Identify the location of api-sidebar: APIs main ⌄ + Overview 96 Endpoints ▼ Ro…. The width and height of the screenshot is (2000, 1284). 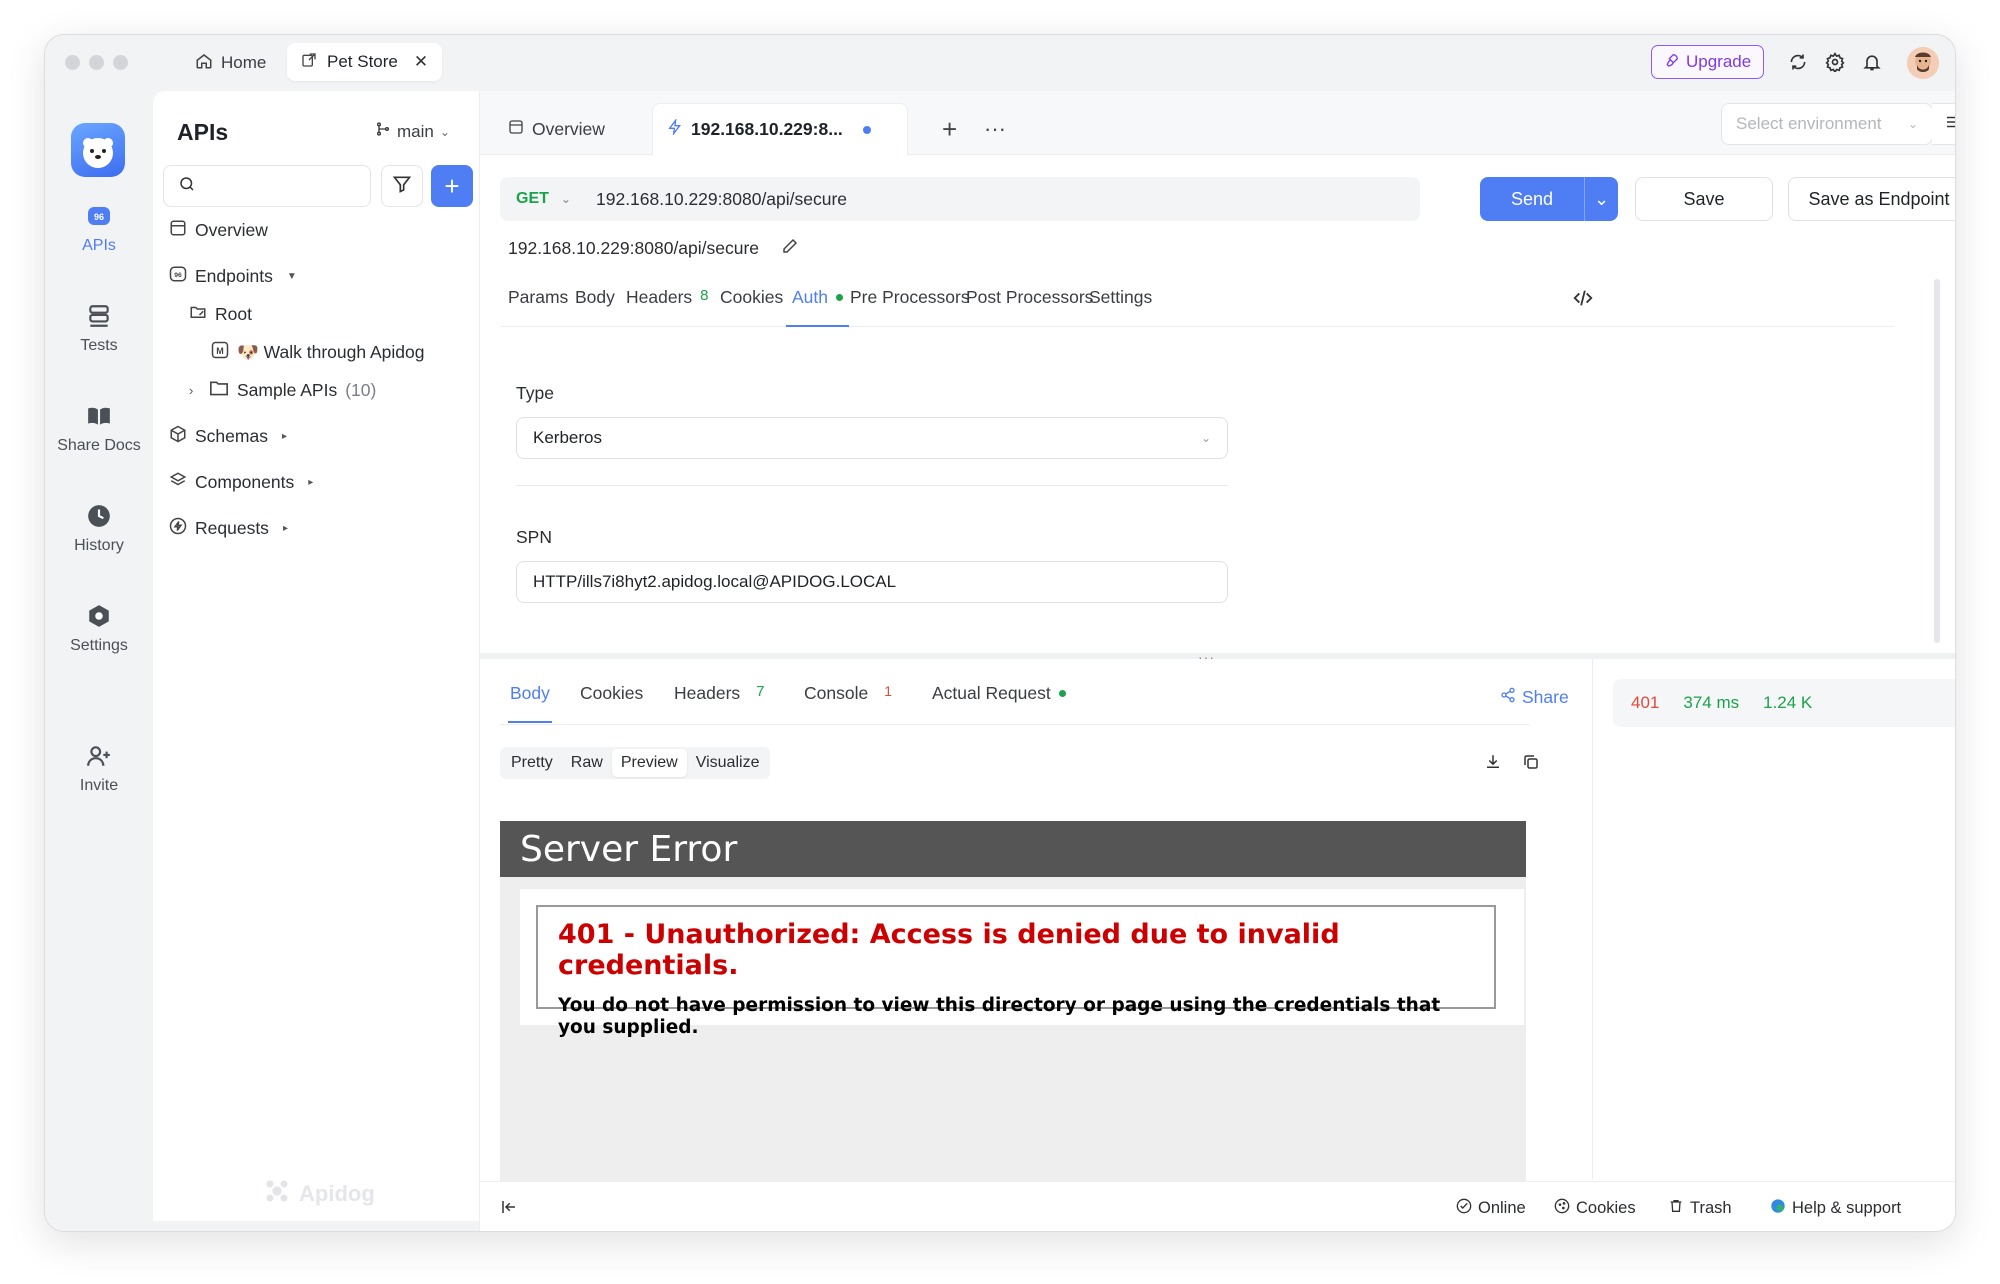
(316, 656).